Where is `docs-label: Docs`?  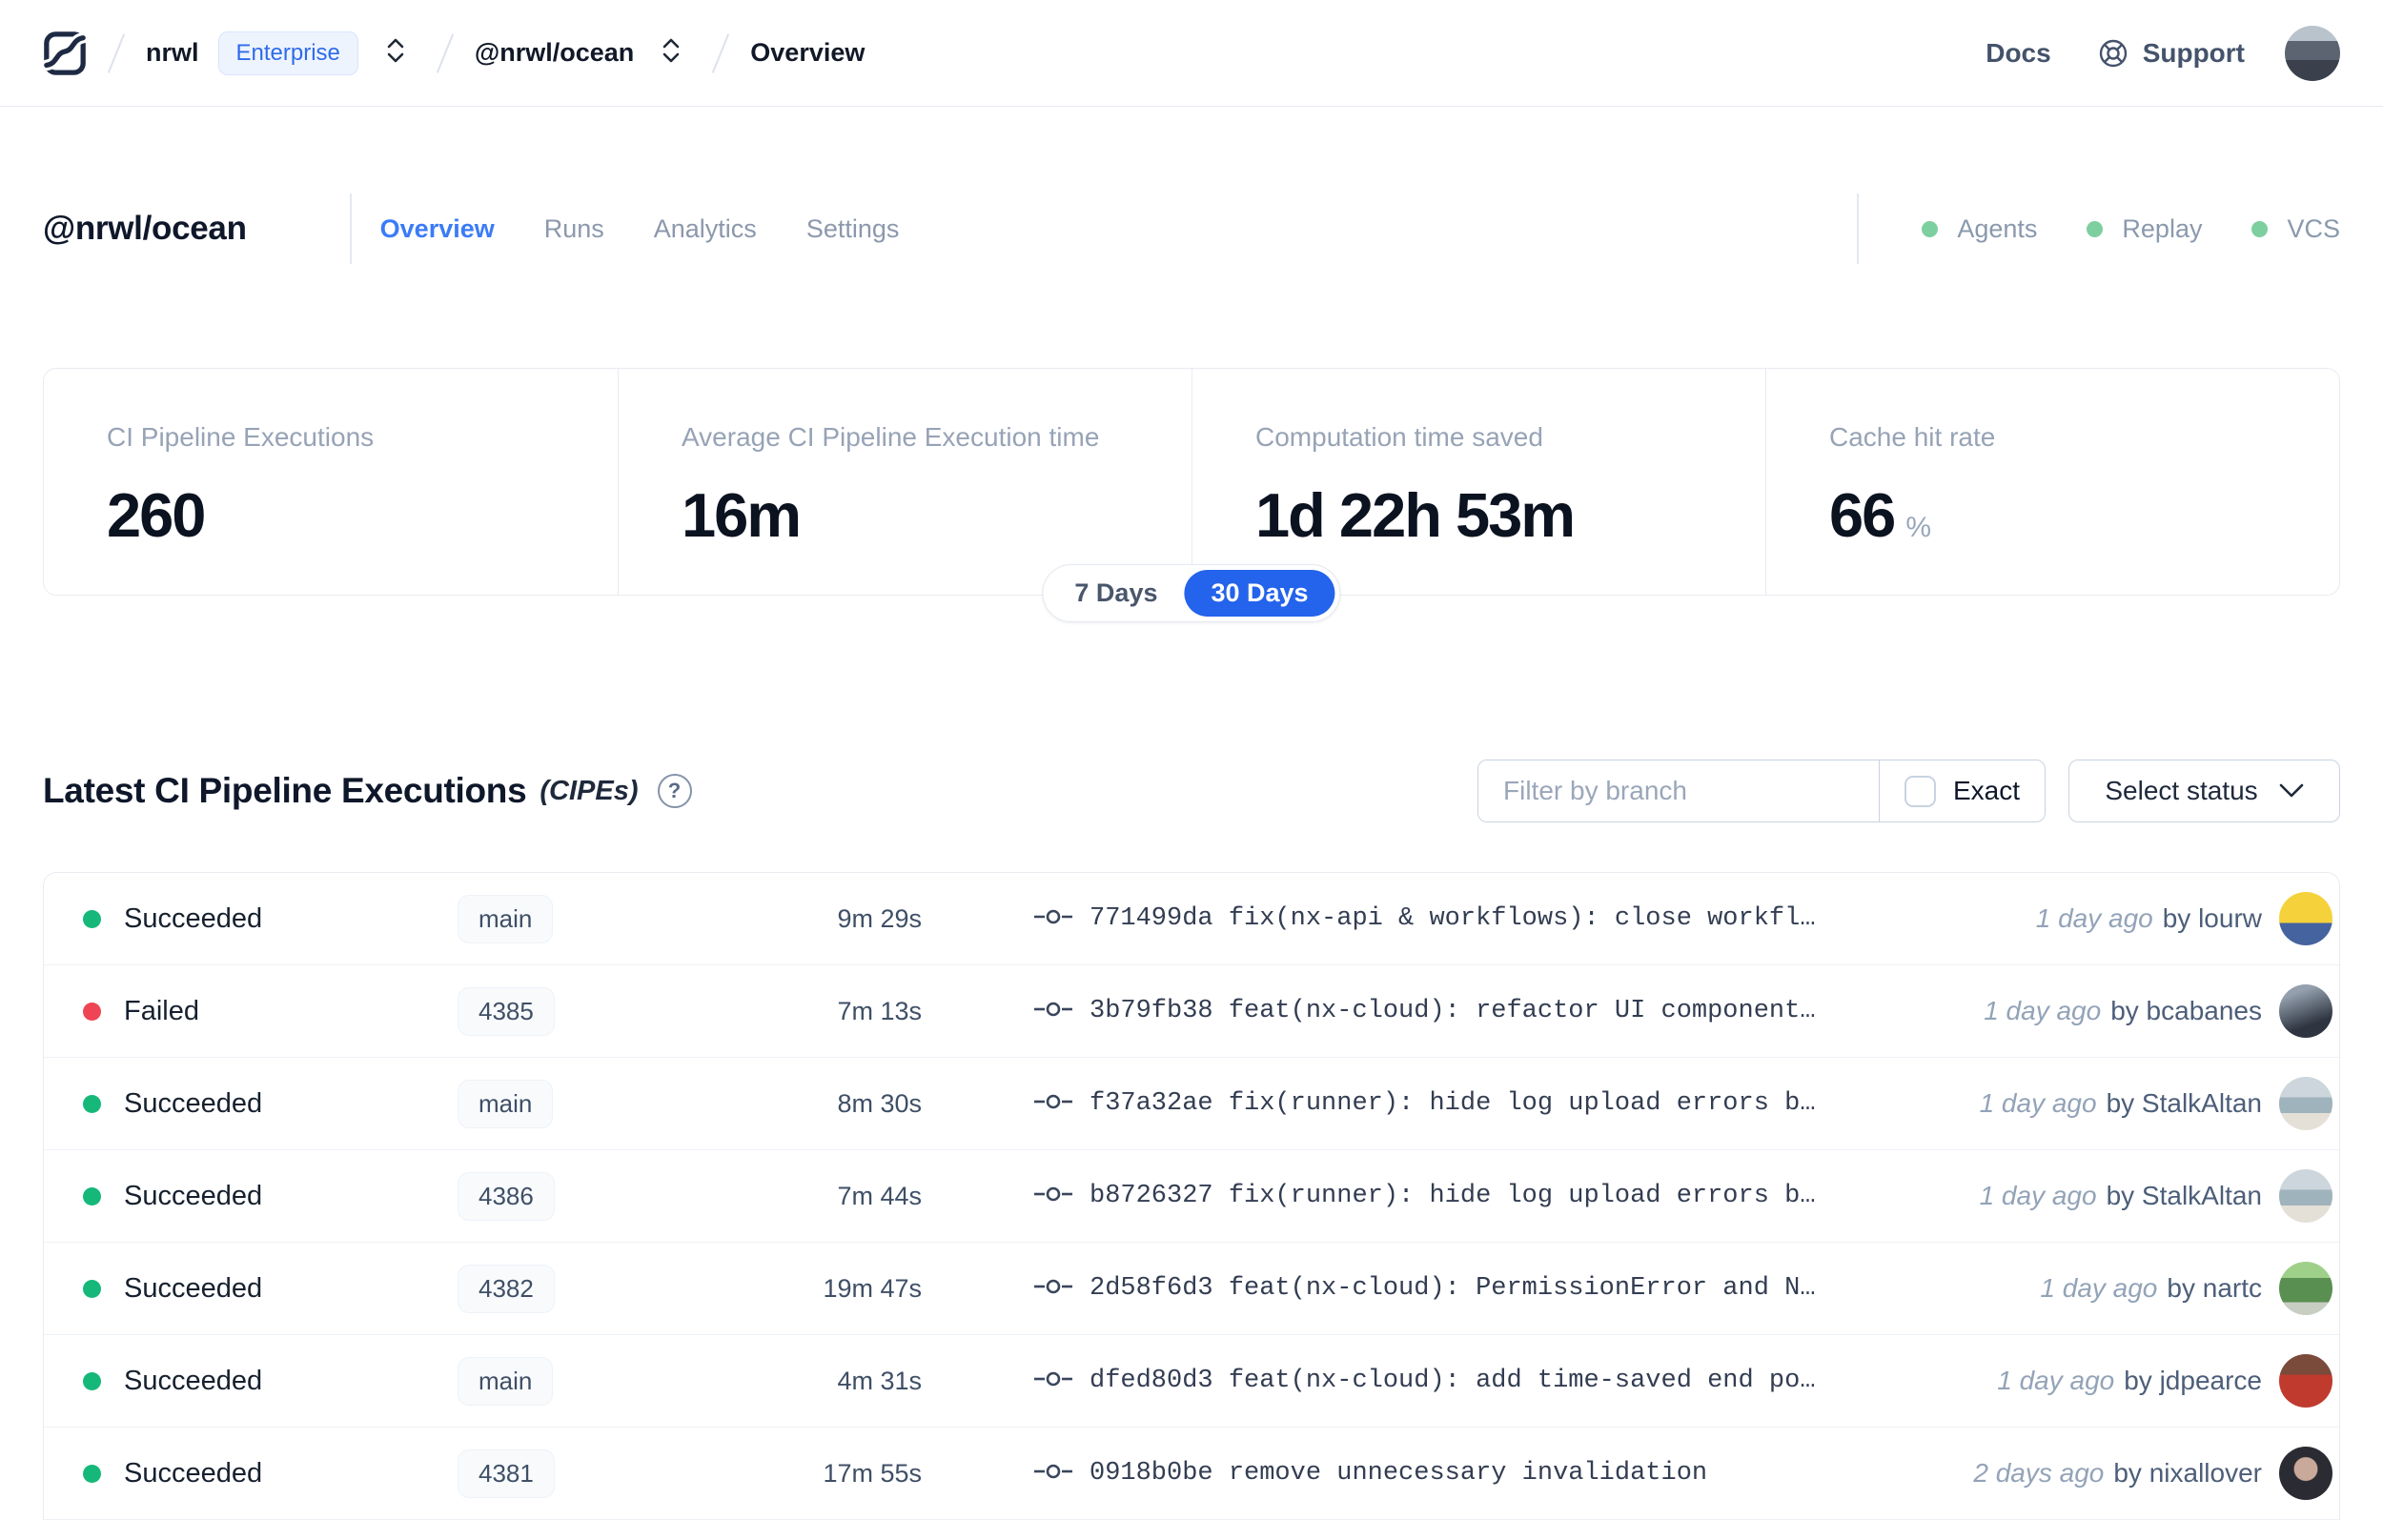
docs-label: Docs is located at coordinates (2019, 52).